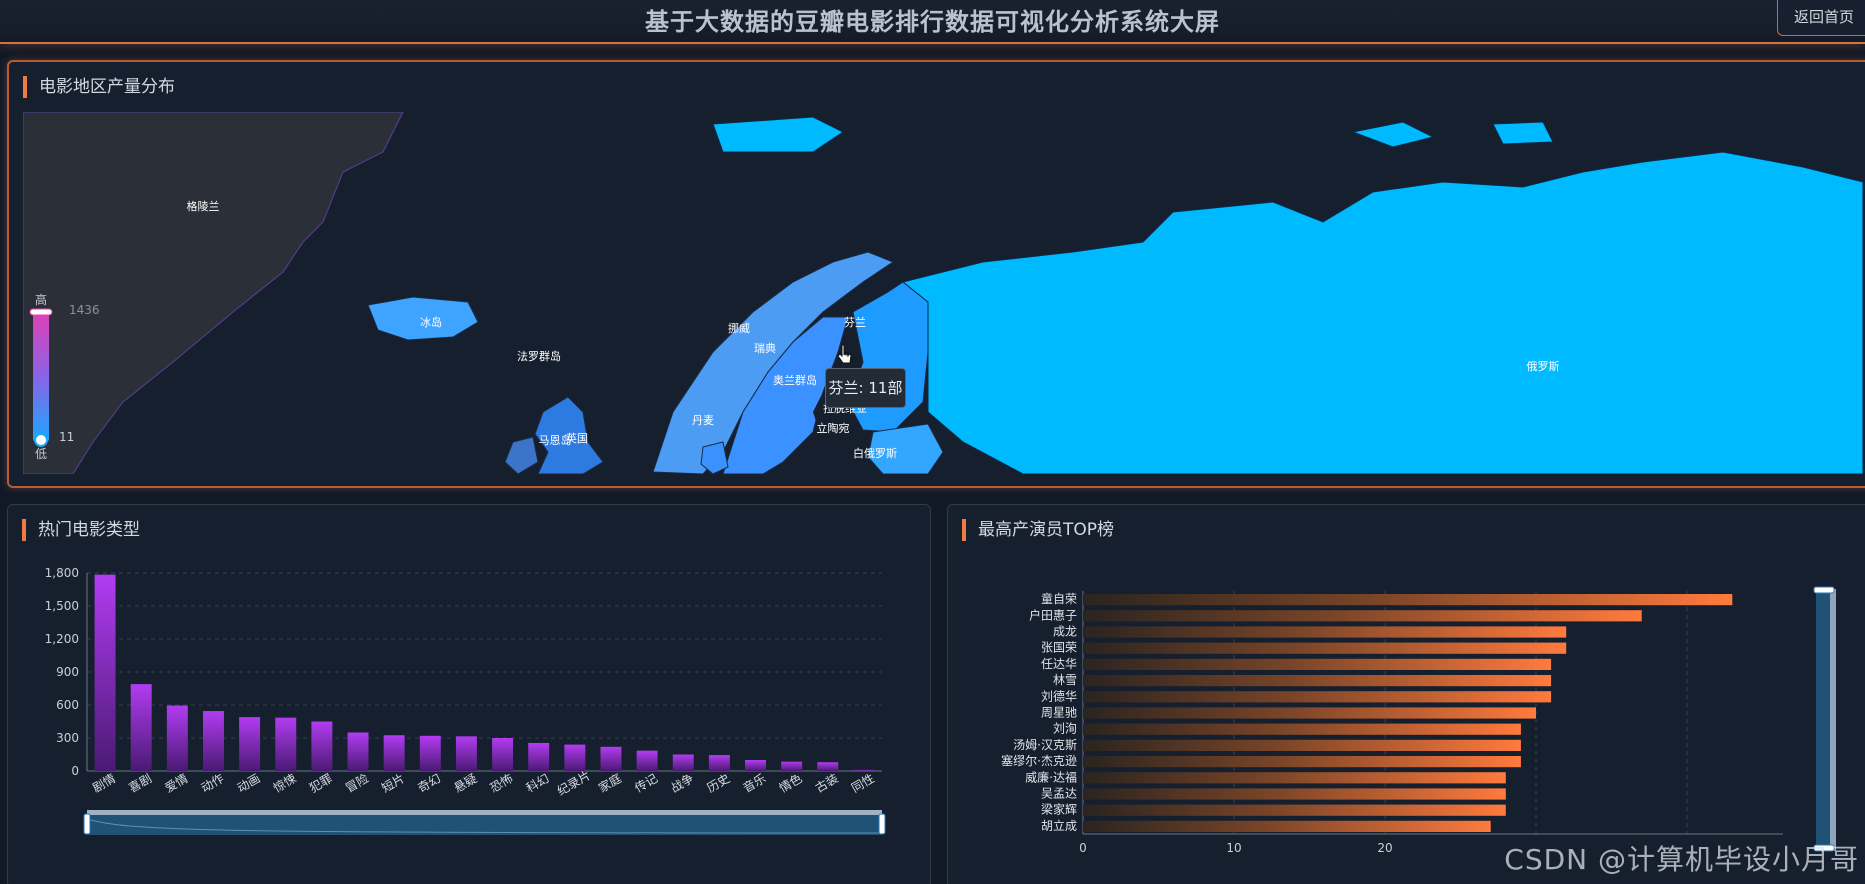 The width and height of the screenshot is (1865, 884). What do you see at coordinates (1833, 720) in the screenshot?
I see `zoom-slider-edge` at bounding box center [1833, 720].